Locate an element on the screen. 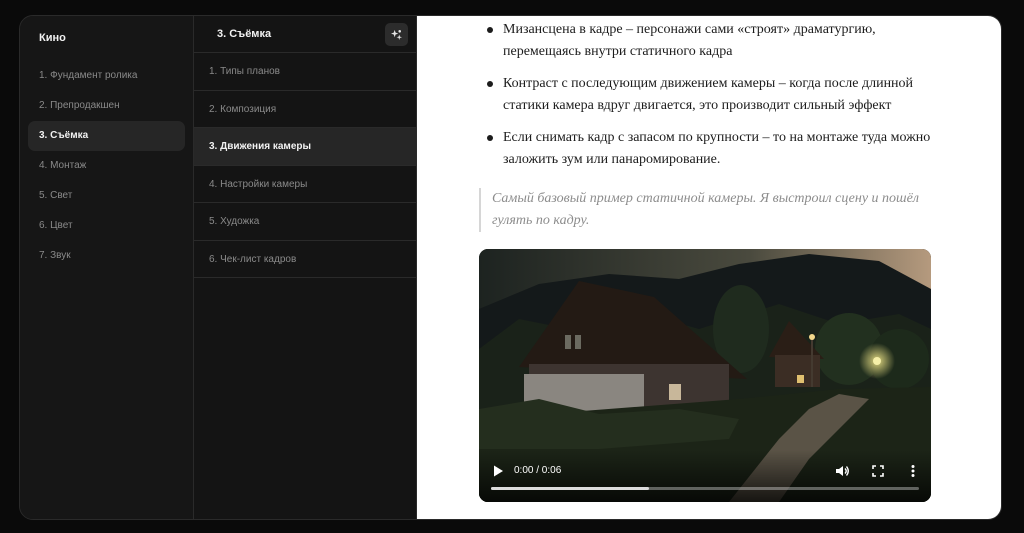 The width and height of the screenshot is (1024, 533). video-time: 0:00 / 0:06 is located at coordinates (538, 470).